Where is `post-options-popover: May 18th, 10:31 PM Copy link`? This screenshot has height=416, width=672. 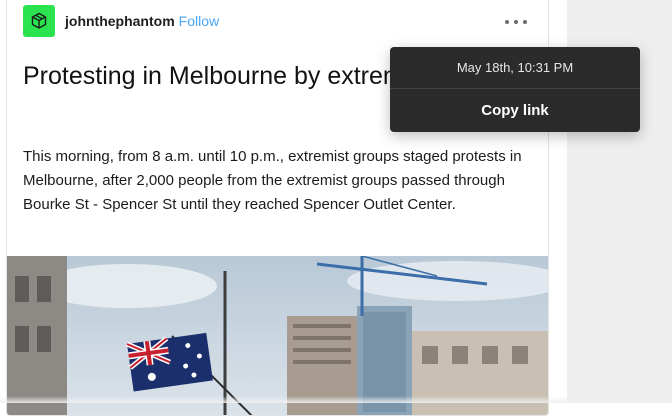 post-options-popover: May 18th, 10:31 PM Copy link is located at coordinates (515, 89).